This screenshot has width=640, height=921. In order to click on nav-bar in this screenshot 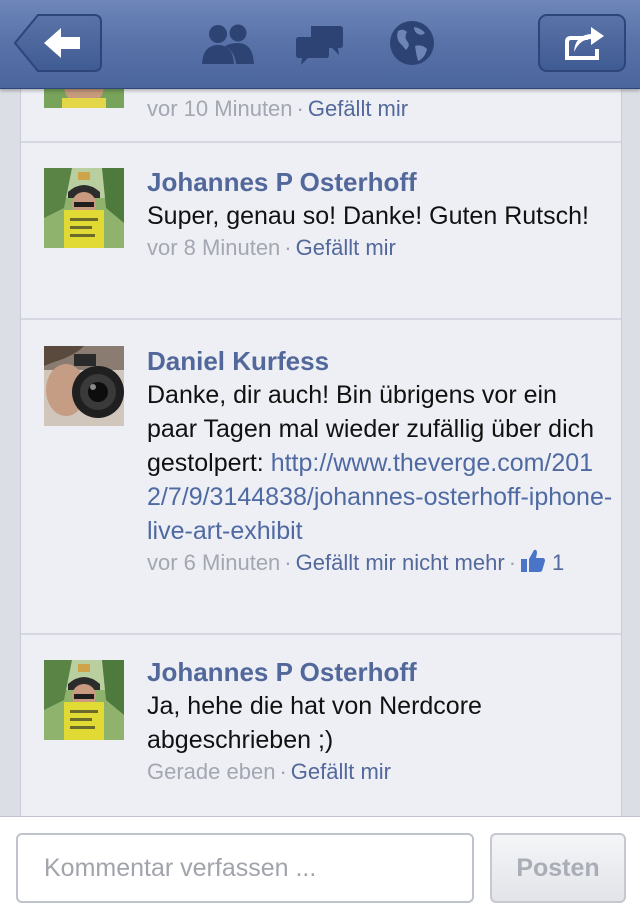, I will do `click(320, 44)`.